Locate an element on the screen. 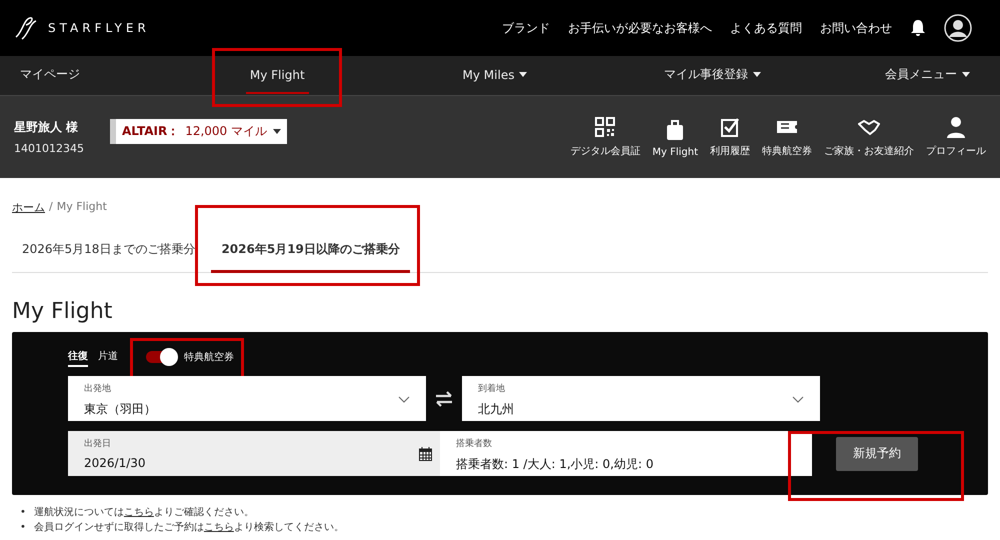 Image resolution: width=1000 pixels, height=540 pixels. tab: 2026年5月18日までのご搭乗分 is located at coordinates (109, 251).